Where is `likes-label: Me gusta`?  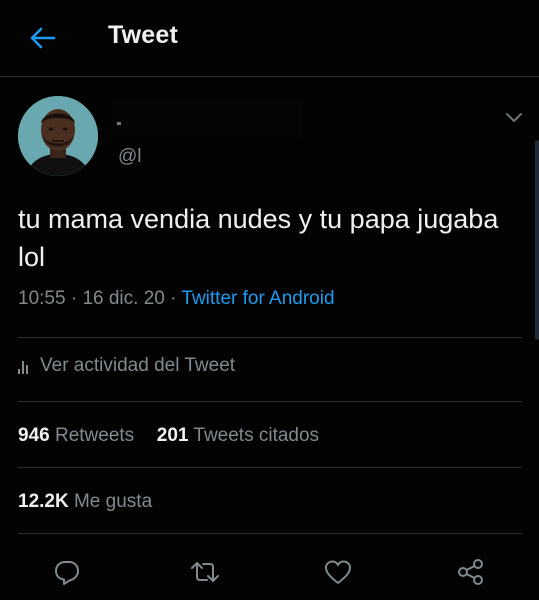 likes-label: Me gusta is located at coordinates (113, 501).